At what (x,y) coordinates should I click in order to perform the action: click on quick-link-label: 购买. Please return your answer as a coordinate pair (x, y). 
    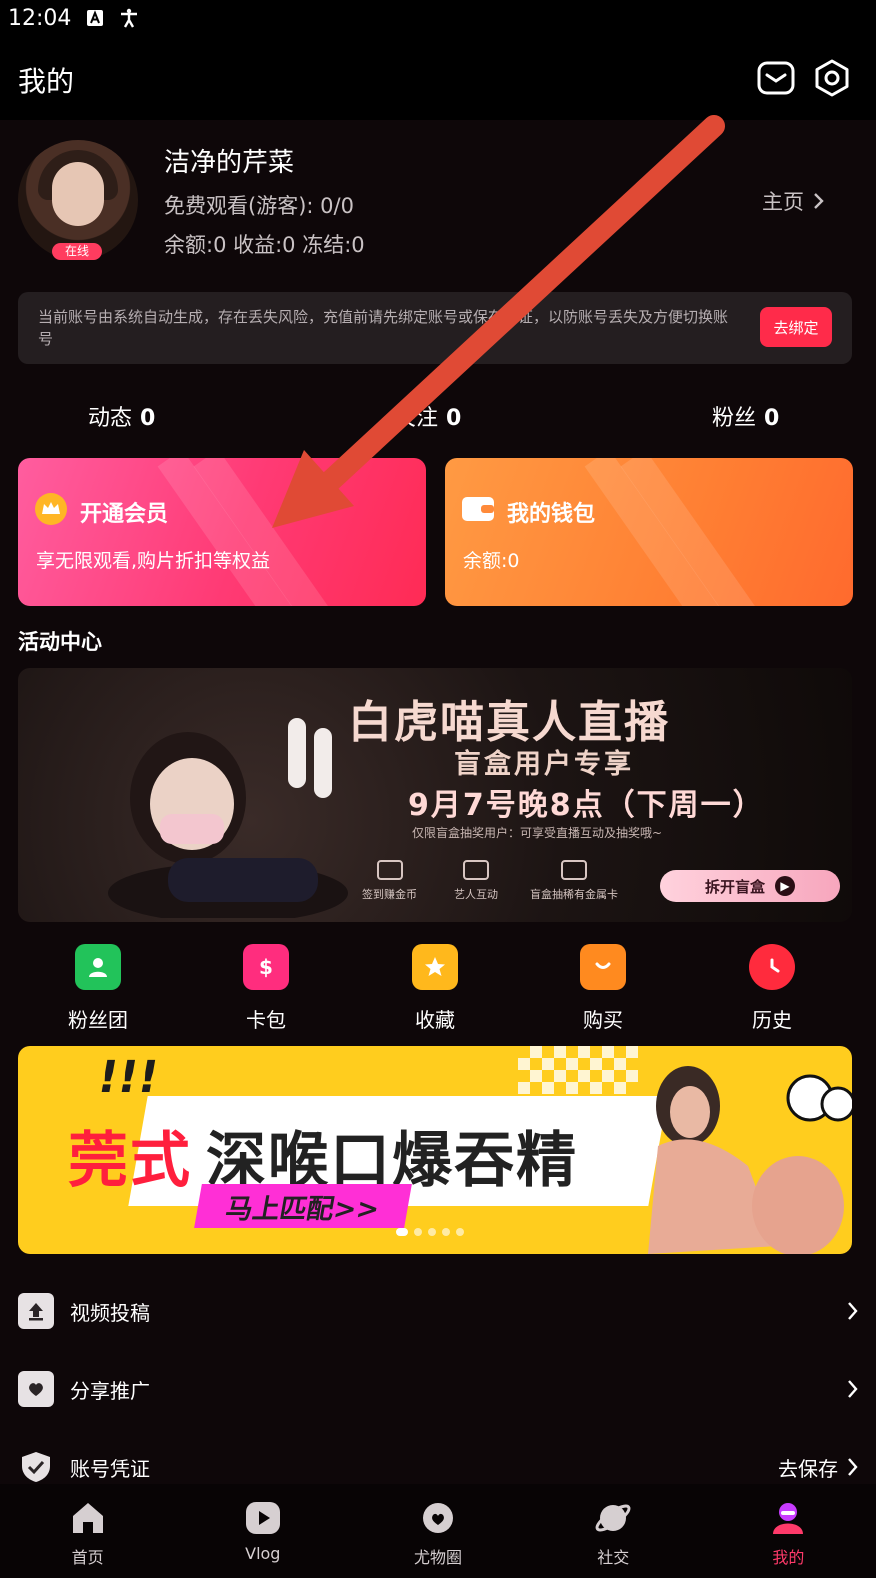
    Looking at the image, I should click on (603, 1020).